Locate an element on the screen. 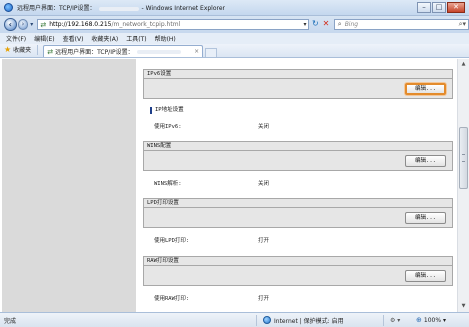 The width and height of the screenshot is (469, 327). wins-section-header: WINS配置 is located at coordinates (298, 146).